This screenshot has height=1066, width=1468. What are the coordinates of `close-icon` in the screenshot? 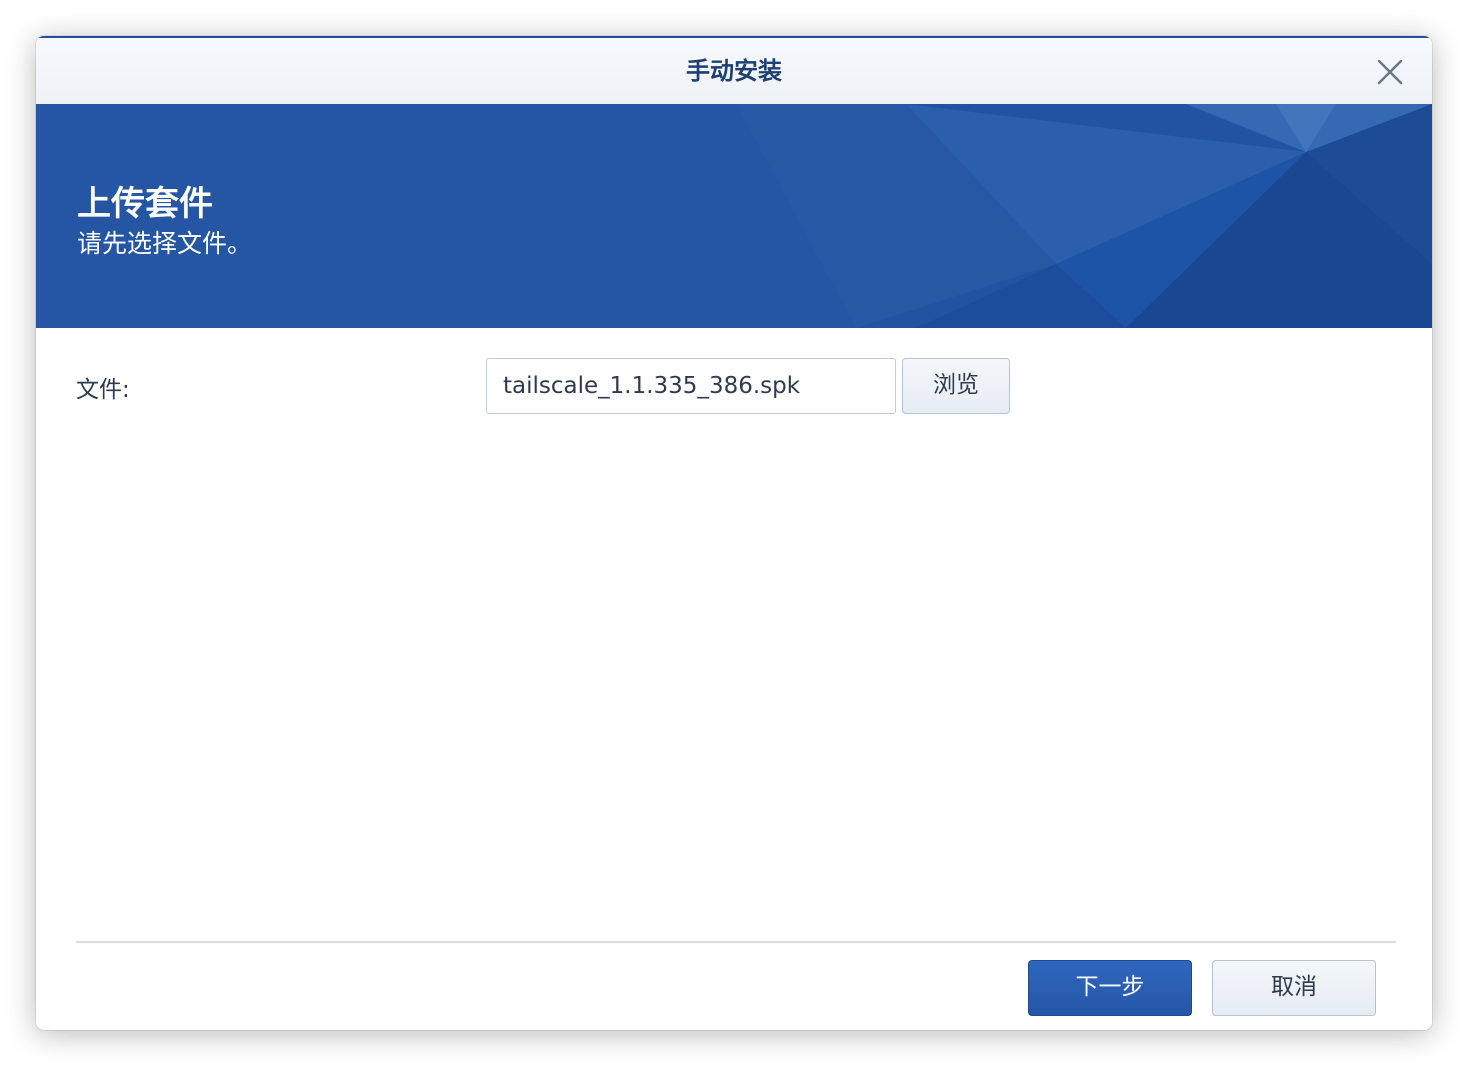 It's located at (1390, 72).